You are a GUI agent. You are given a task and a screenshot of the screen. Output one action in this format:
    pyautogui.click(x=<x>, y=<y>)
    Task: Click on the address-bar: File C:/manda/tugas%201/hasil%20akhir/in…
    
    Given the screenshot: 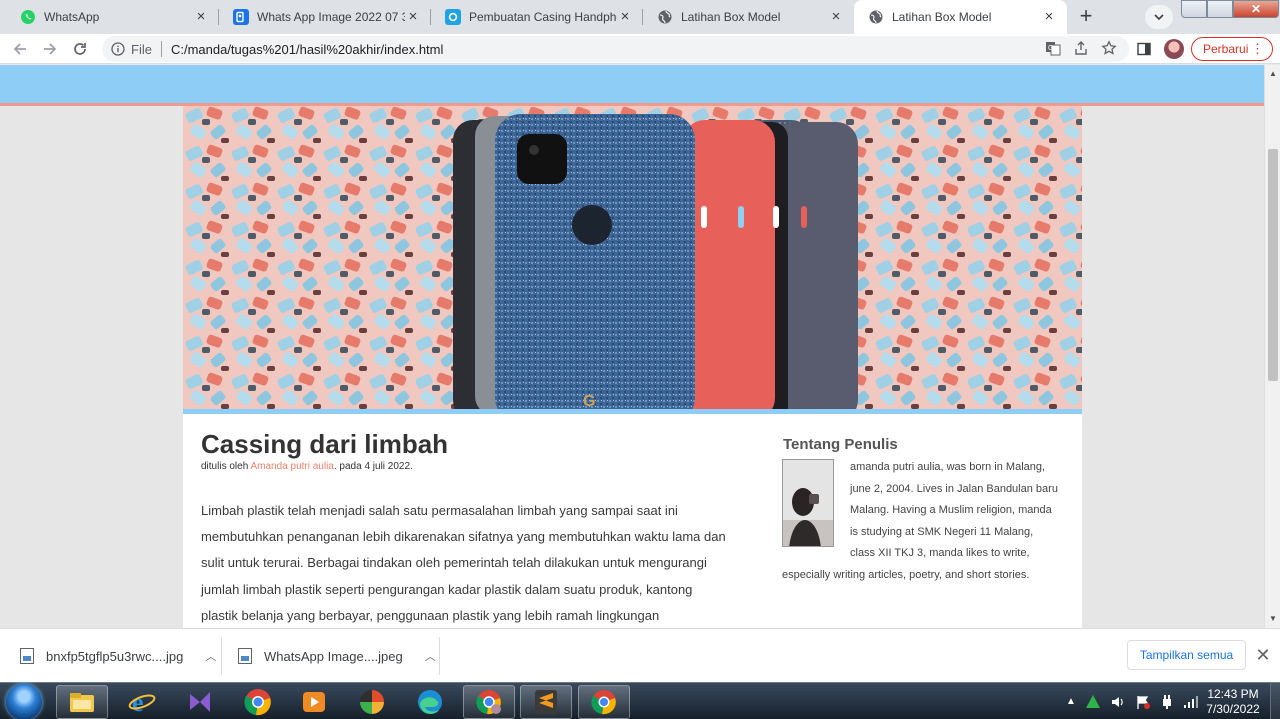 What is the action you would take?
    pyautogui.click(x=615, y=49)
    